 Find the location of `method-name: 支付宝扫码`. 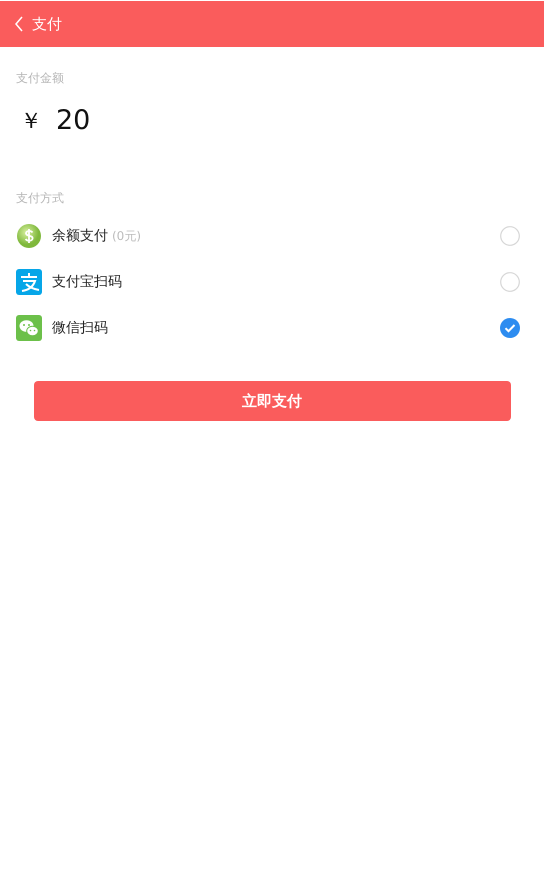

method-name: 支付宝扫码 is located at coordinates (87, 282).